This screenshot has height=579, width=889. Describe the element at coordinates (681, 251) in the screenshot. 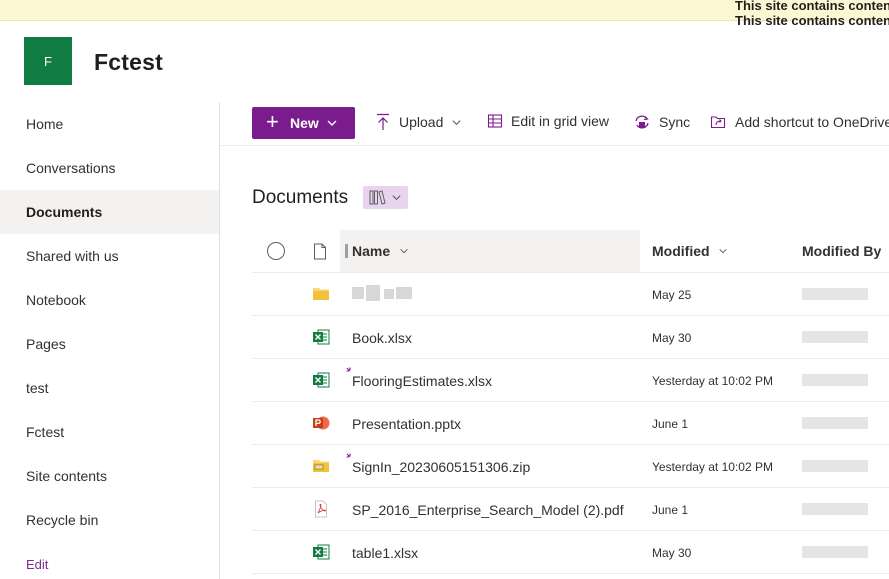

I see `column-modified-label: Modified` at that location.